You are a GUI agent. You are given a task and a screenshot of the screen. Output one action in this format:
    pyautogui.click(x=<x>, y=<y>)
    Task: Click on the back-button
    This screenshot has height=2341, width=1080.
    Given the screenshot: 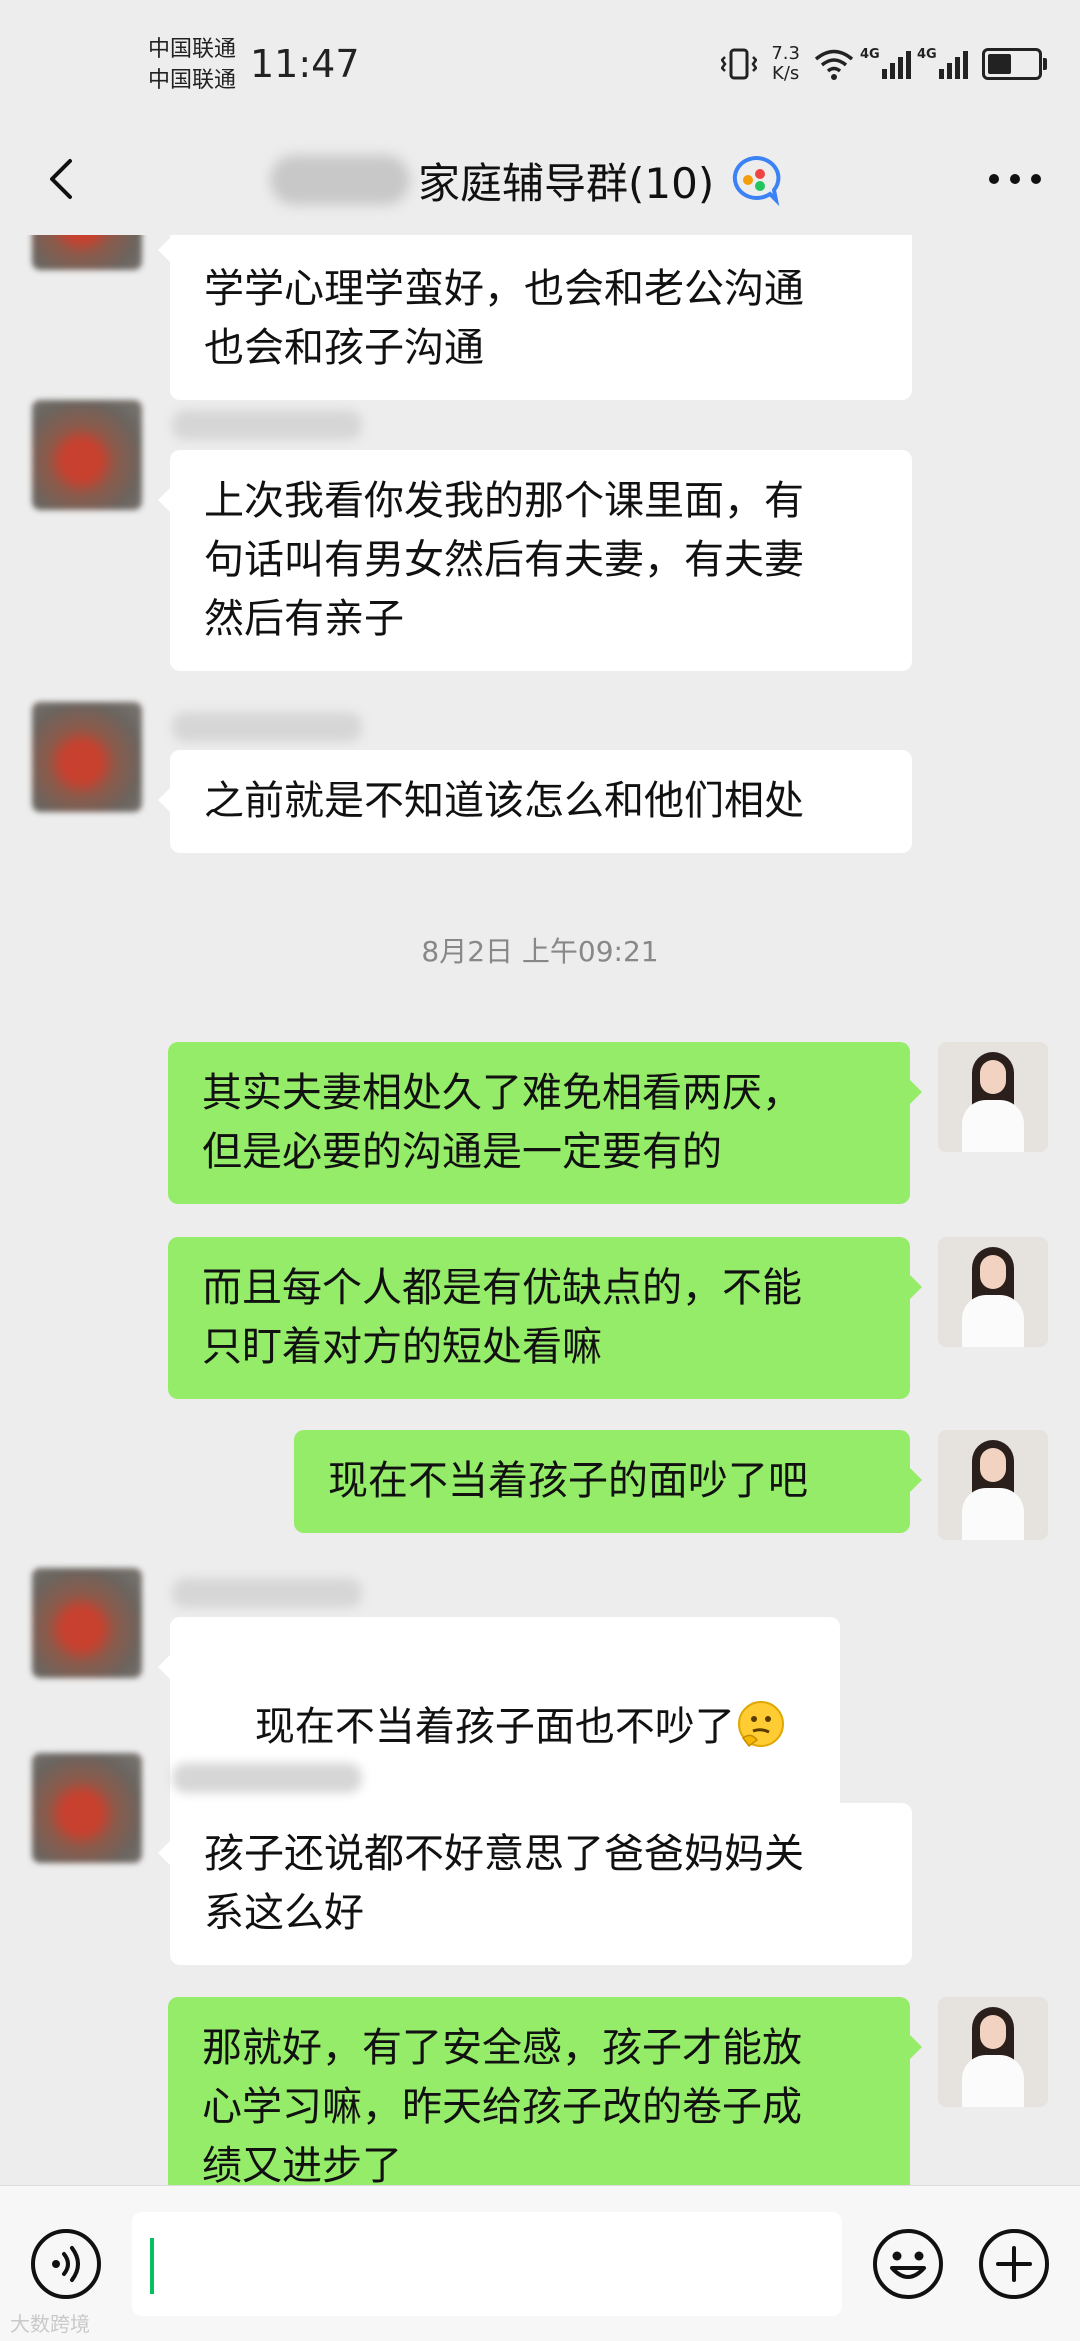 What is the action you would take?
    pyautogui.click(x=64, y=179)
    